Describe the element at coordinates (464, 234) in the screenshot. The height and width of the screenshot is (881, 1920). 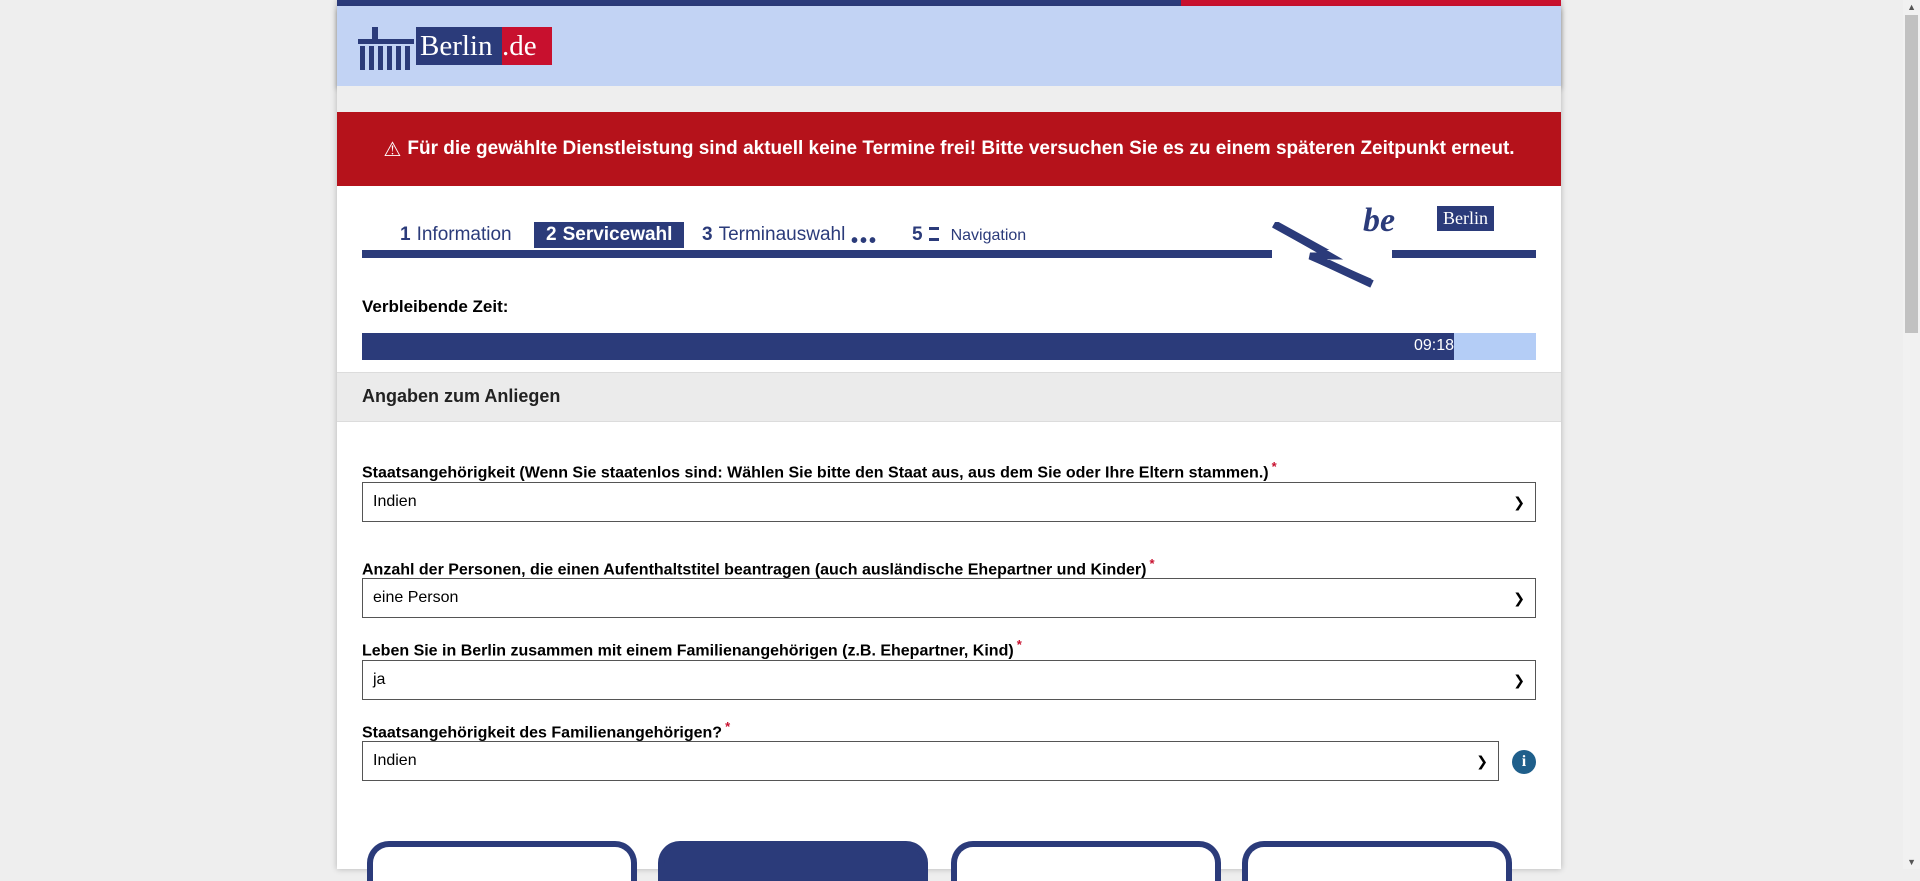
I see `step-label: Information` at that location.